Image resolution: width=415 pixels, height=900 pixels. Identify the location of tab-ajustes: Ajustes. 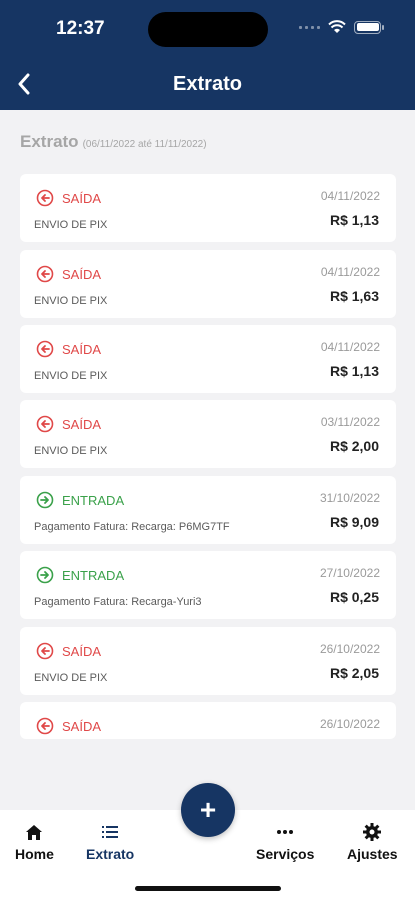
(372, 842).